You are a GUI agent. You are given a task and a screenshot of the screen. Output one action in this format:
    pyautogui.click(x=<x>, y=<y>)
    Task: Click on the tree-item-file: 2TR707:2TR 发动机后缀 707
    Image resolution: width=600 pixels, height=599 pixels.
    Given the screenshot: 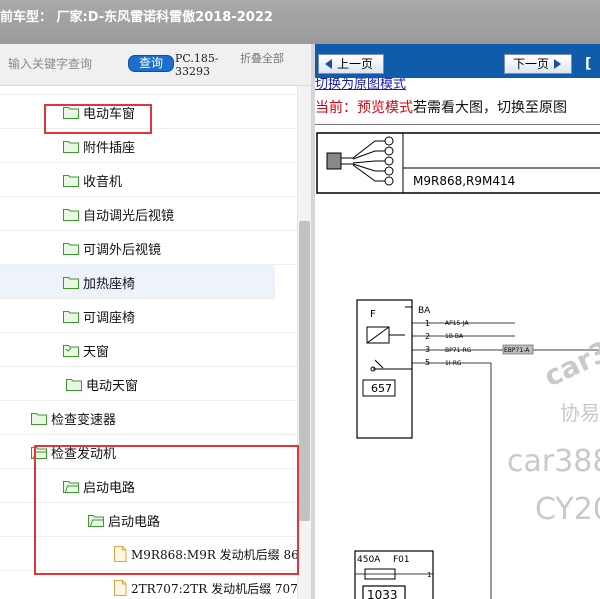 What is the action you would take?
    pyautogui.click(x=148, y=585)
    